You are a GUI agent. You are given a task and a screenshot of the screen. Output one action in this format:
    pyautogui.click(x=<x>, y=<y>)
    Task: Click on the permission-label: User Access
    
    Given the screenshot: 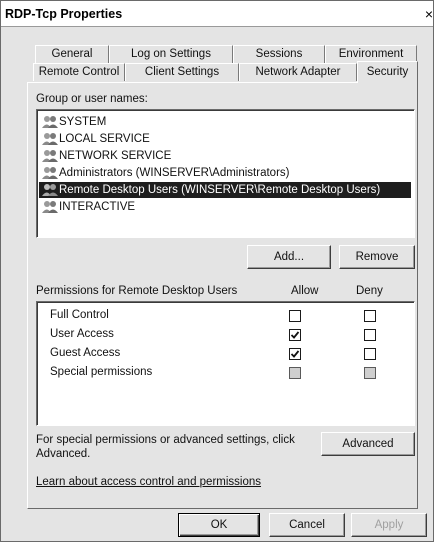 What is the action you would take?
    pyautogui.click(x=82, y=334)
    